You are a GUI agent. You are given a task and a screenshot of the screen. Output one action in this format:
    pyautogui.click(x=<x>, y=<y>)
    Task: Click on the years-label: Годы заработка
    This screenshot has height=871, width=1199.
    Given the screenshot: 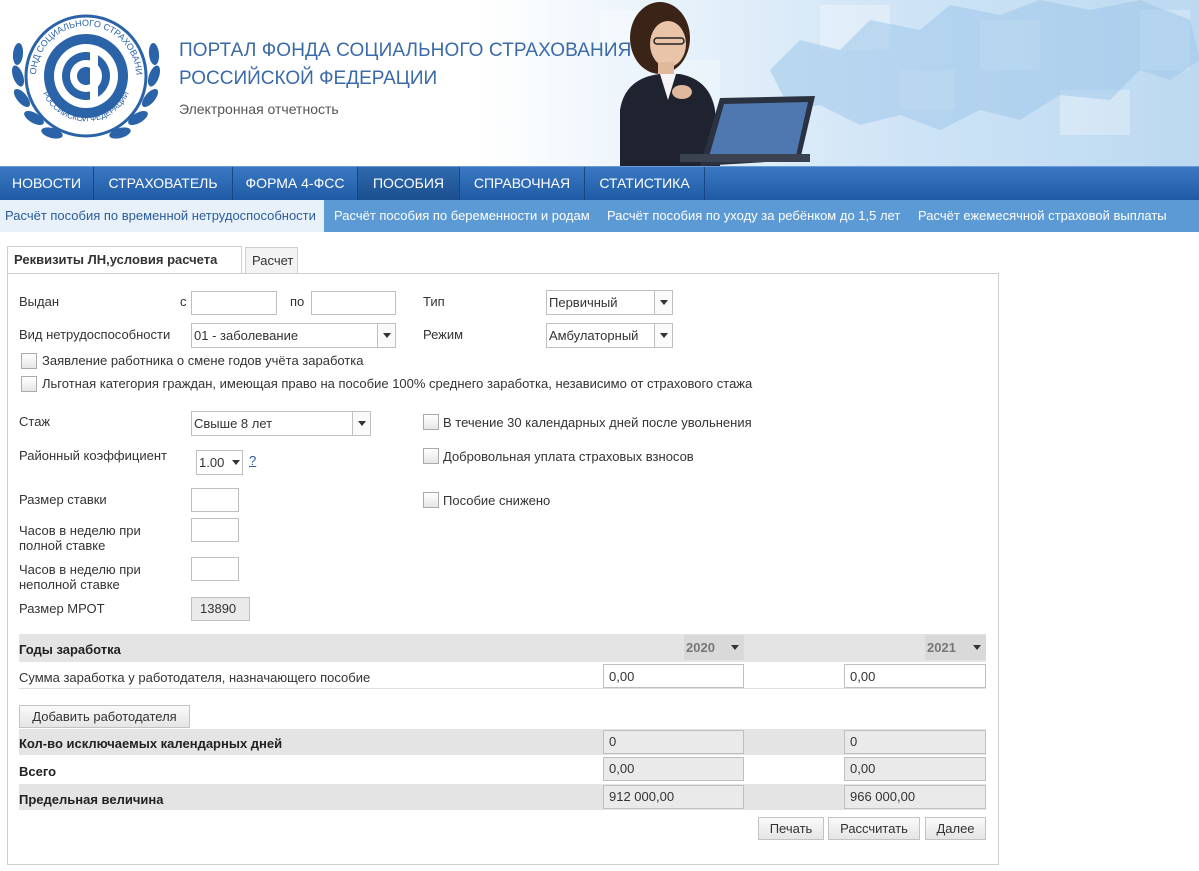 What is the action you would take?
    pyautogui.click(x=70, y=649)
    